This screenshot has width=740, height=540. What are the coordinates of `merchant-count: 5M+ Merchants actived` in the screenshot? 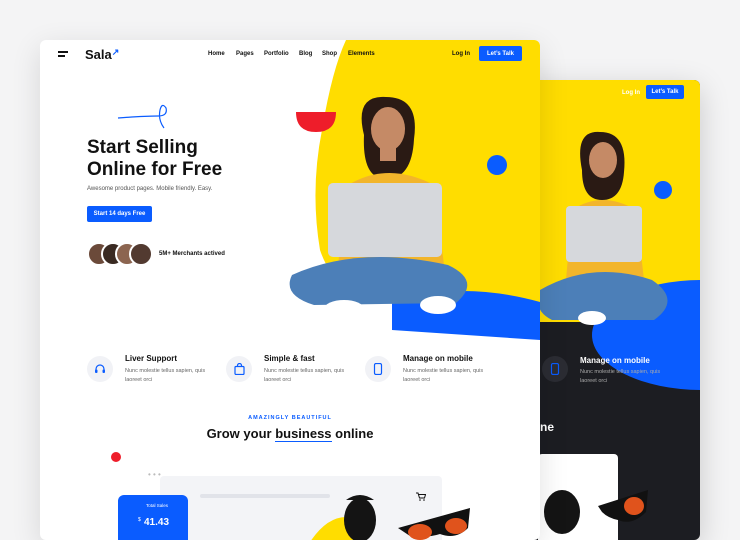 It's located at (192, 254).